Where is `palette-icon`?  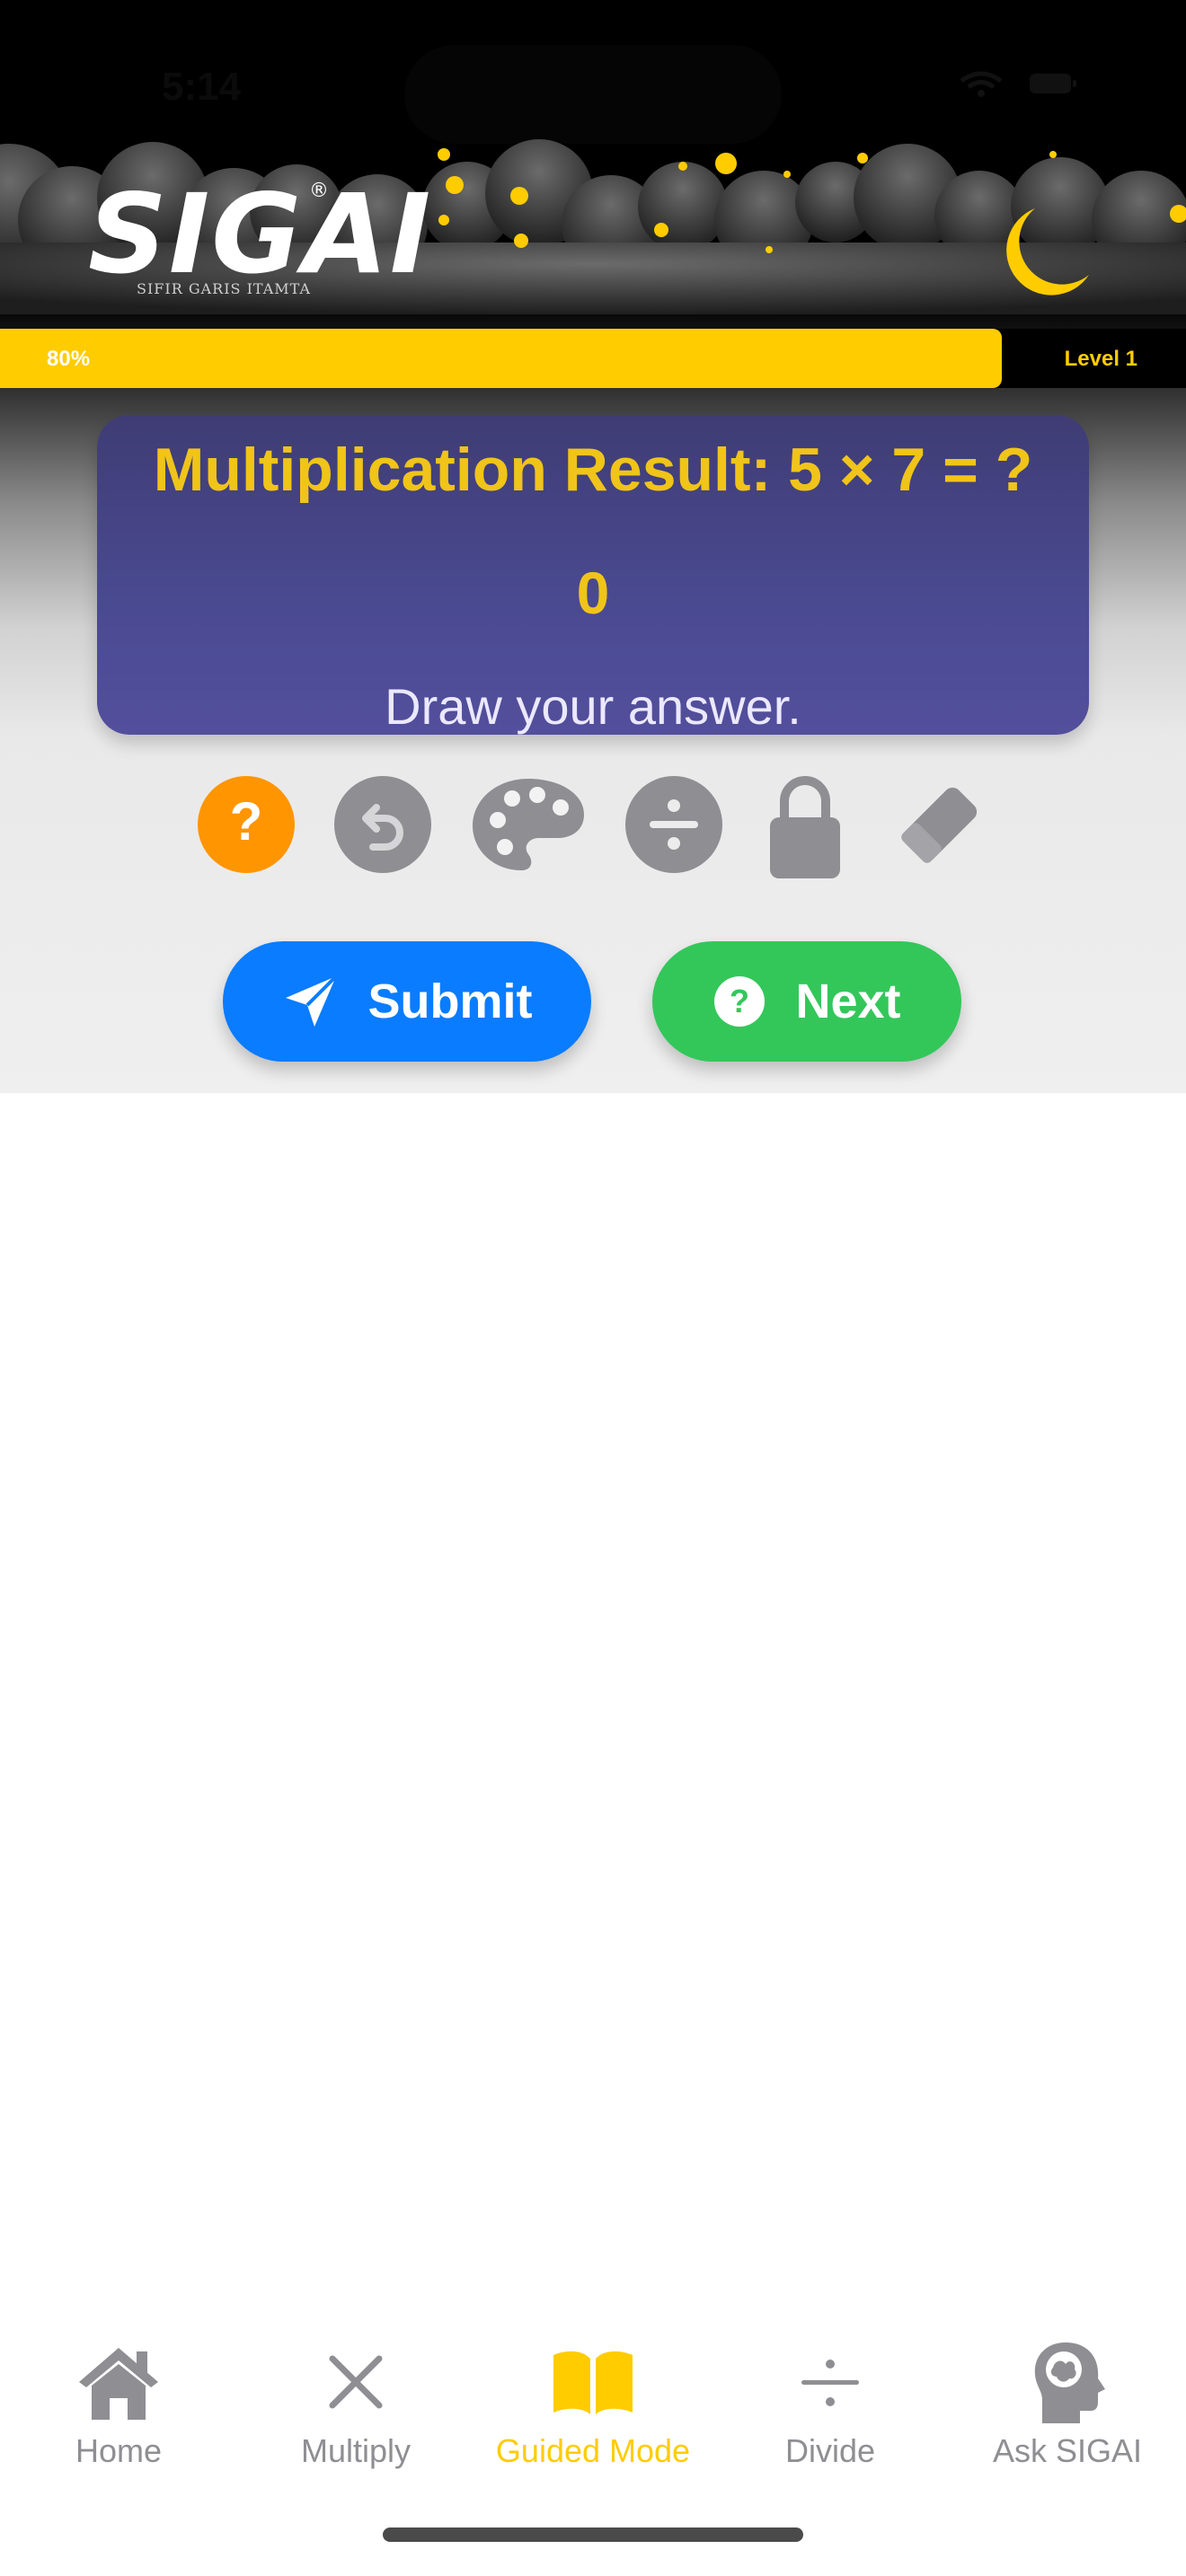
palette-icon is located at coordinates (528, 824).